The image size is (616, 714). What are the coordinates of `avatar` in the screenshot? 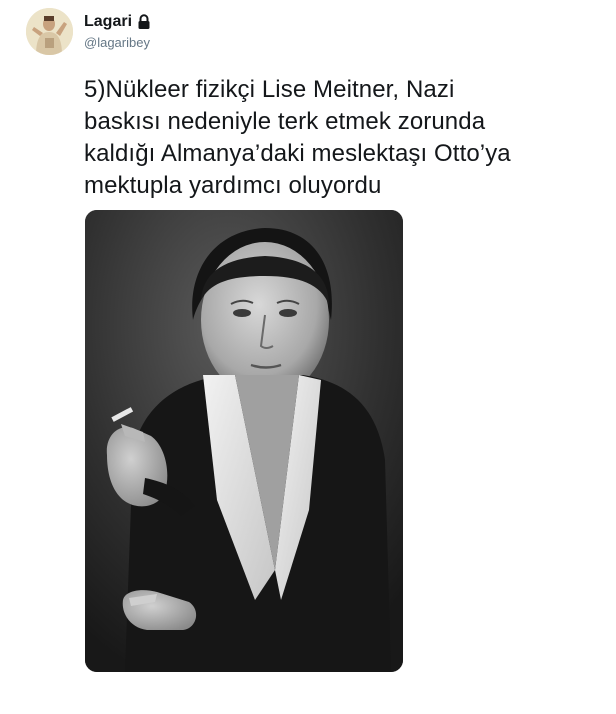 It's located at (49, 31).